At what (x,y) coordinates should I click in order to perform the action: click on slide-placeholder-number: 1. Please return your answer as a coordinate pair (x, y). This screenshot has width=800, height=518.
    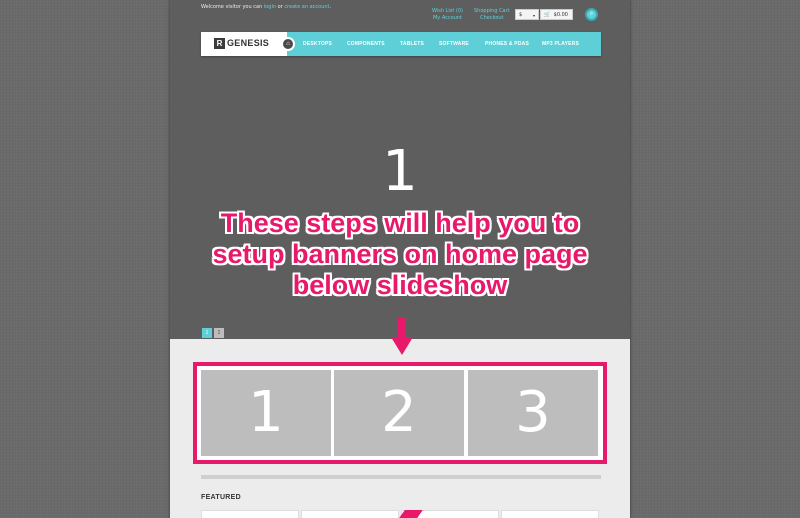
    Looking at the image, I should click on (400, 171).